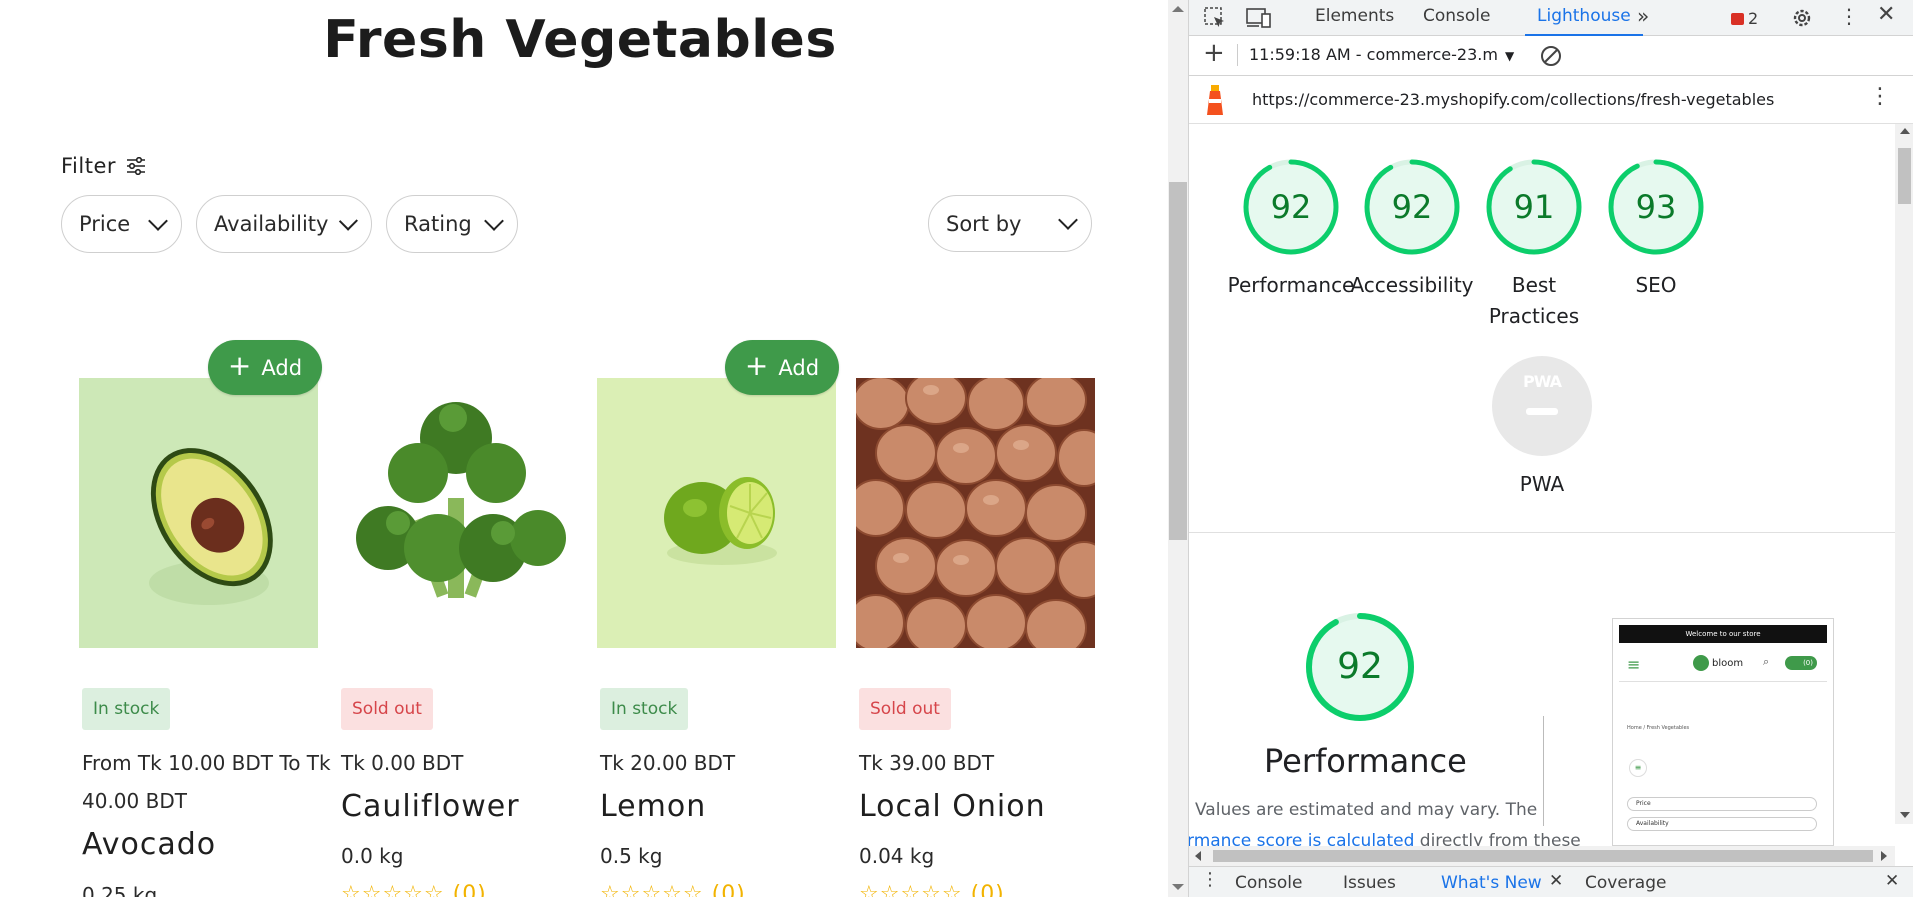 This screenshot has width=1913, height=897. What do you see at coordinates (1728, 663) in the screenshot?
I see `thumb-brand: bloom` at bounding box center [1728, 663].